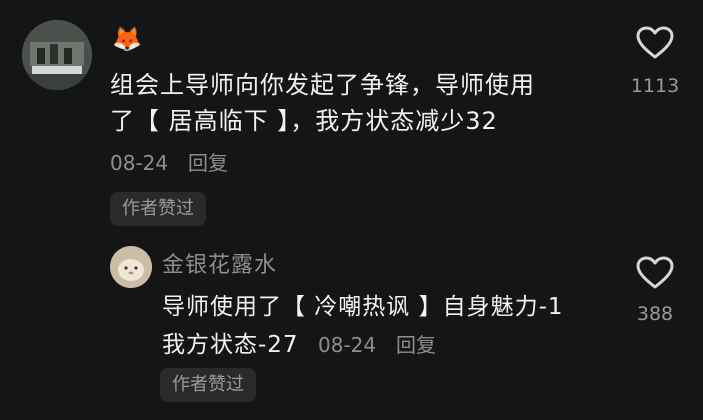 The width and height of the screenshot is (703, 420). Describe the element at coordinates (304, 121) in the screenshot. I see `comment-text-line-2: 了【 居高临下 】，我方状态减少32` at that location.